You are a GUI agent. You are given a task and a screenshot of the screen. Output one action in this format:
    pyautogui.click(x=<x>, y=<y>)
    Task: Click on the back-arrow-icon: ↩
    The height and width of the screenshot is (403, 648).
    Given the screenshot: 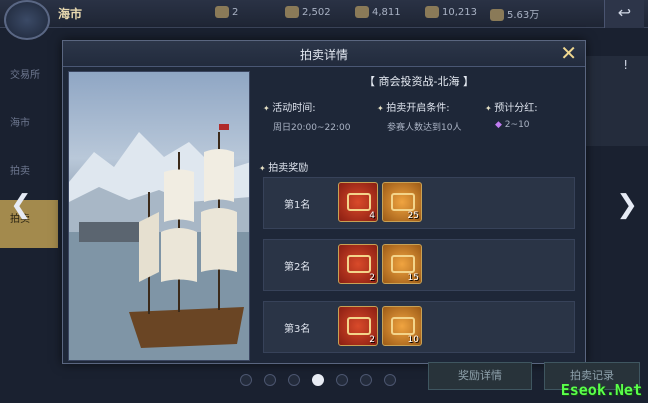 What is the action you would take?
    pyautogui.click(x=624, y=12)
    